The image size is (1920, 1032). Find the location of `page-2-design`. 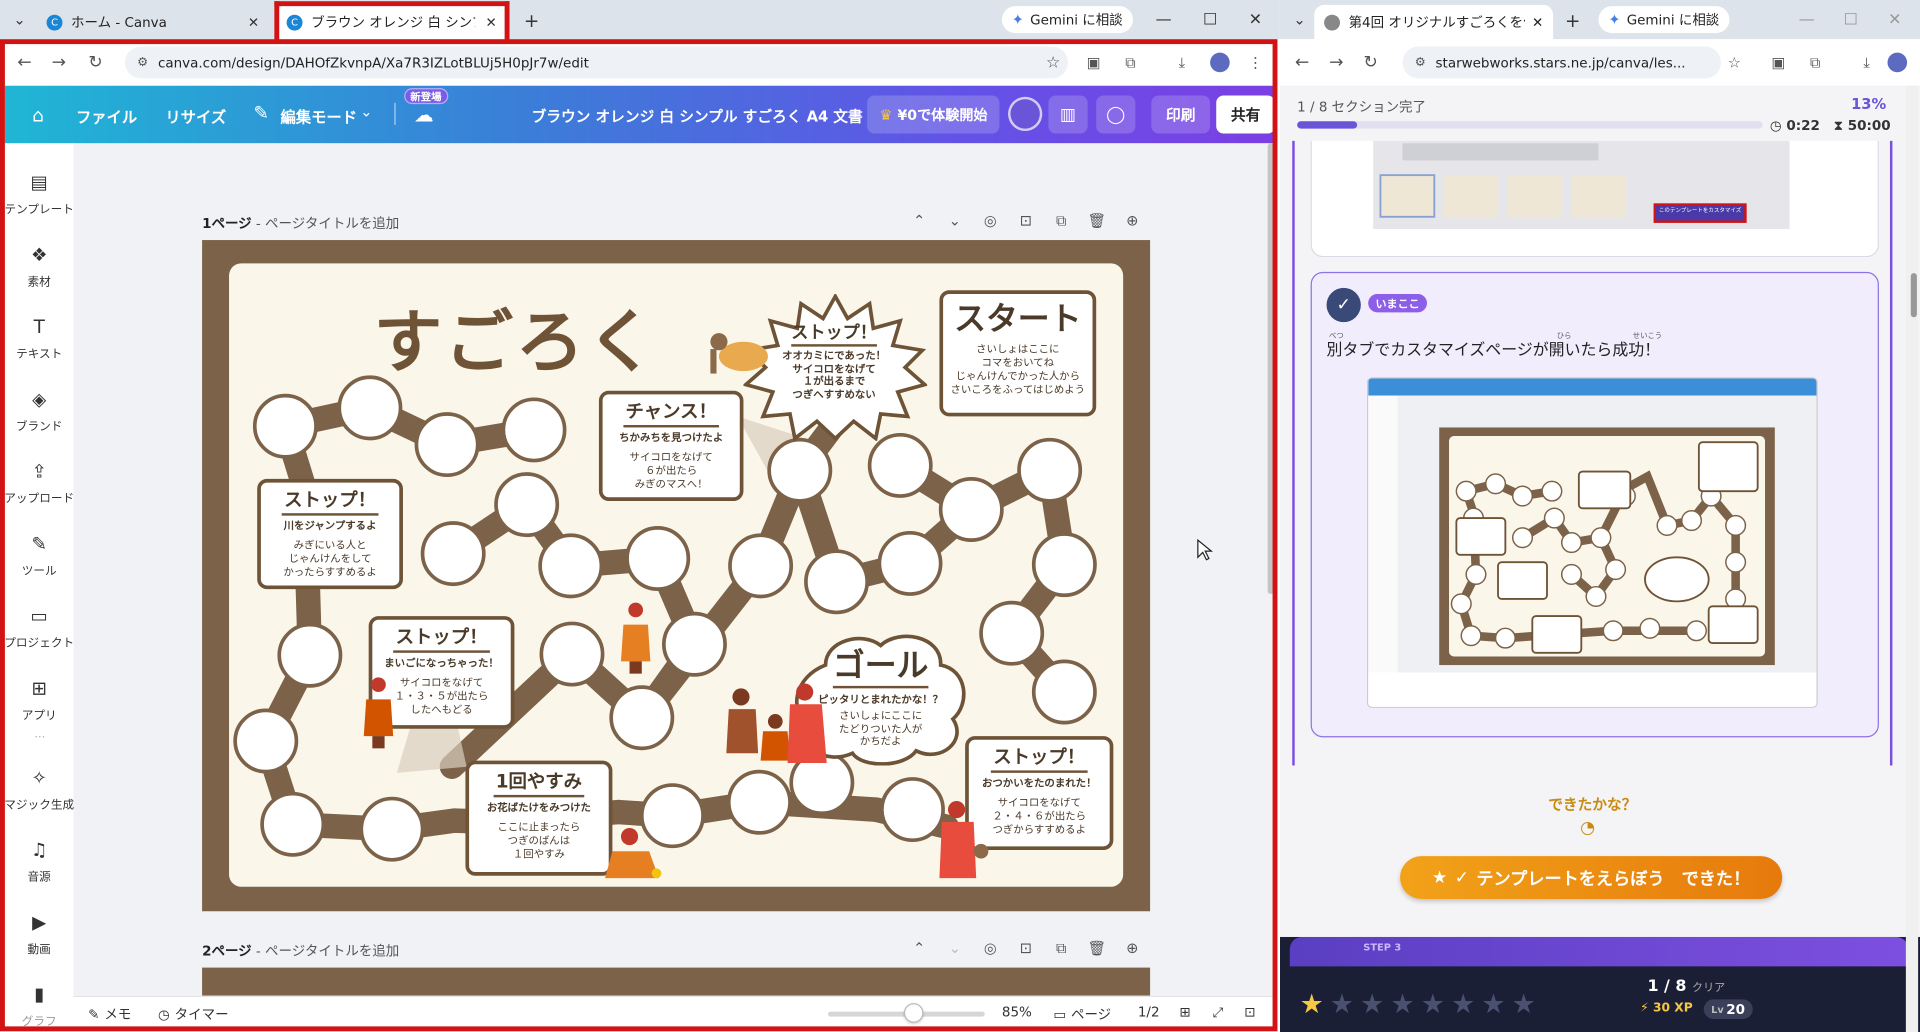

page-2-design is located at coordinates (676, 981).